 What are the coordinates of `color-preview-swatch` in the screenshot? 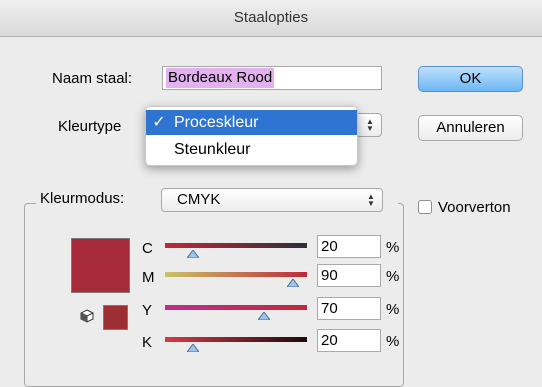 It's located at (100, 265).